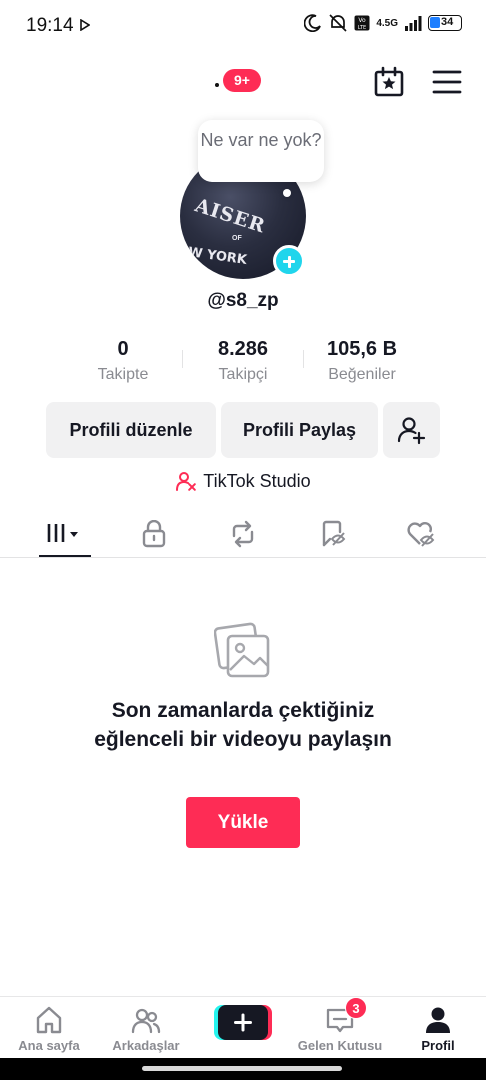 This screenshot has width=486, height=1080. Describe the element at coordinates (340, 1028) in the screenshot. I see `nav-inbox: Gelen Kutusu` at that location.